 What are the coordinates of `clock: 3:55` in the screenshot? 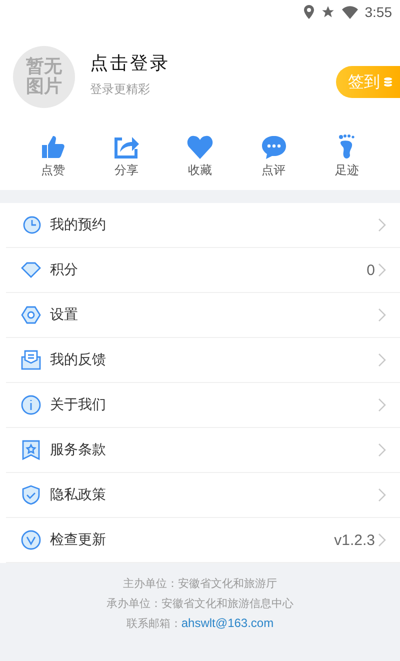 It's located at (378, 12).